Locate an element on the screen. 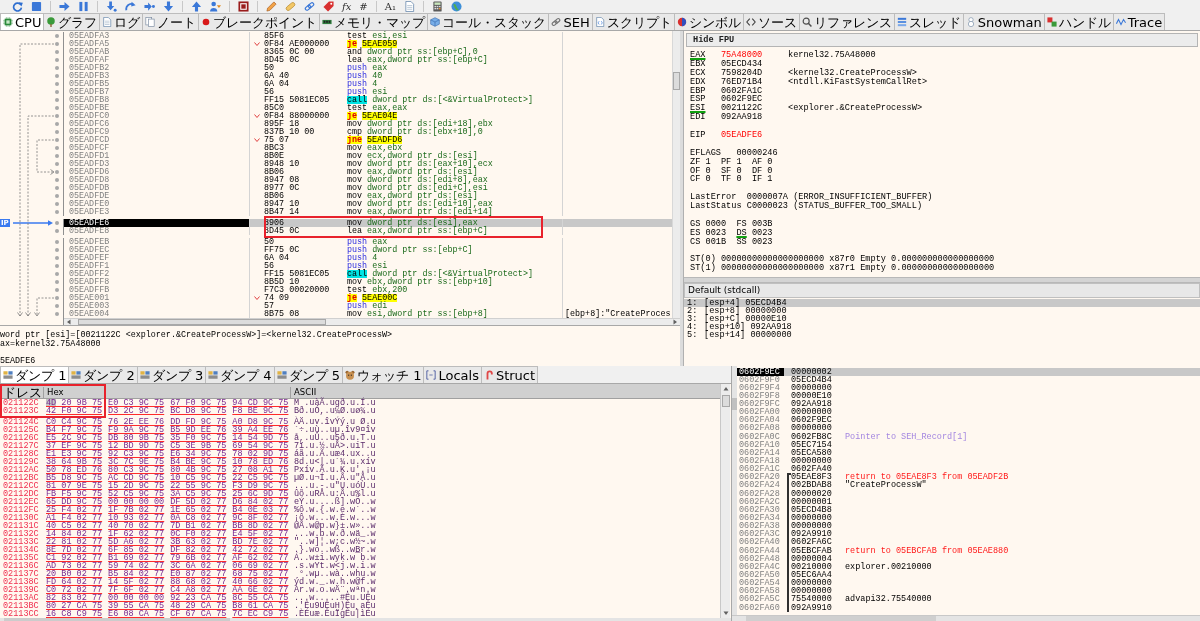 The image size is (1200, 621). toolbar-button: A₁ is located at coordinates (390, 6).